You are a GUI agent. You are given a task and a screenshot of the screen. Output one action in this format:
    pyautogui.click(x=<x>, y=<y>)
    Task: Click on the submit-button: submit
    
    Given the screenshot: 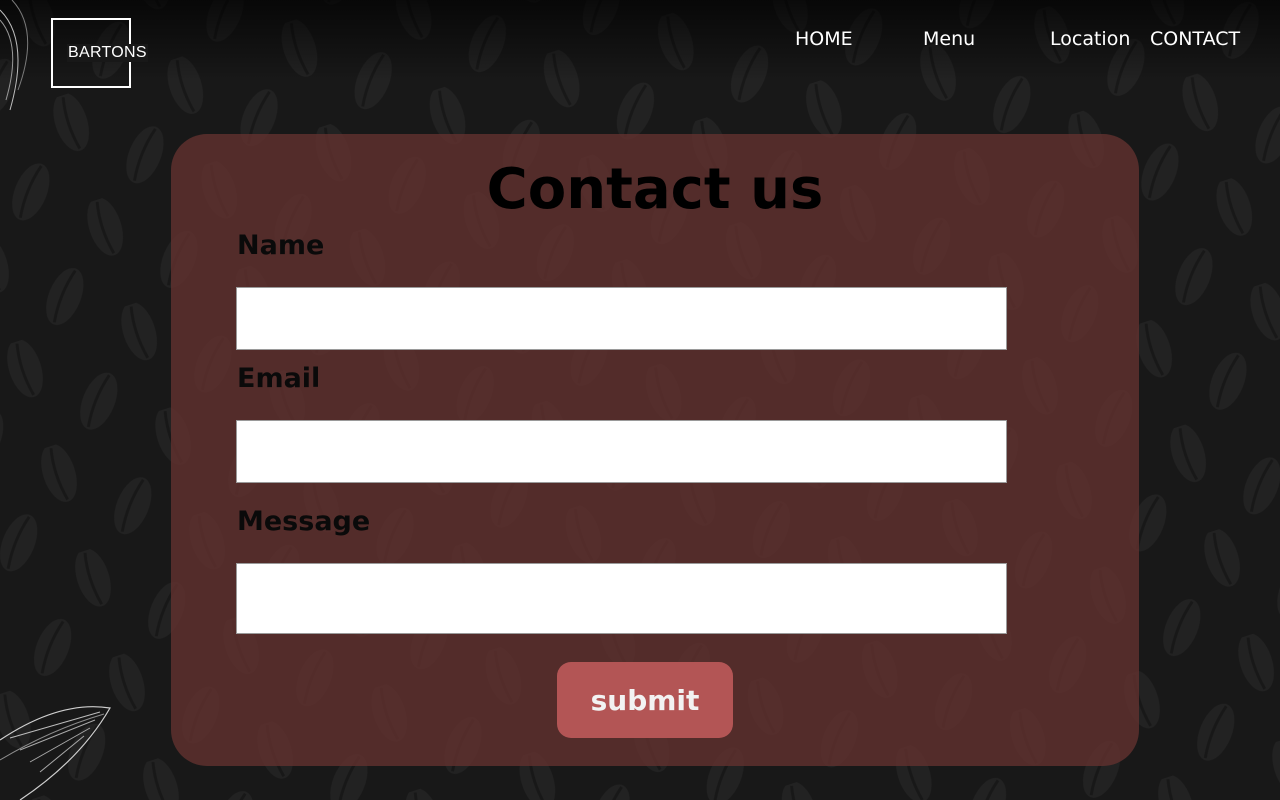 What is the action you would take?
    pyautogui.click(x=645, y=700)
    